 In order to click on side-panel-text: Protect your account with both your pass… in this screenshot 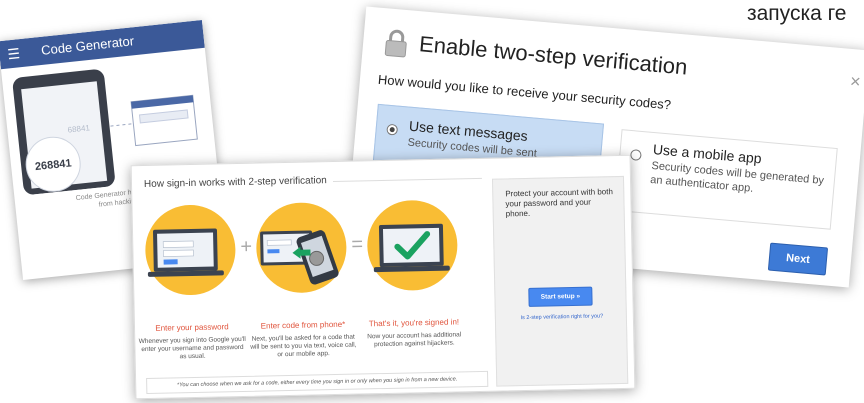, I will do `click(559, 203)`.